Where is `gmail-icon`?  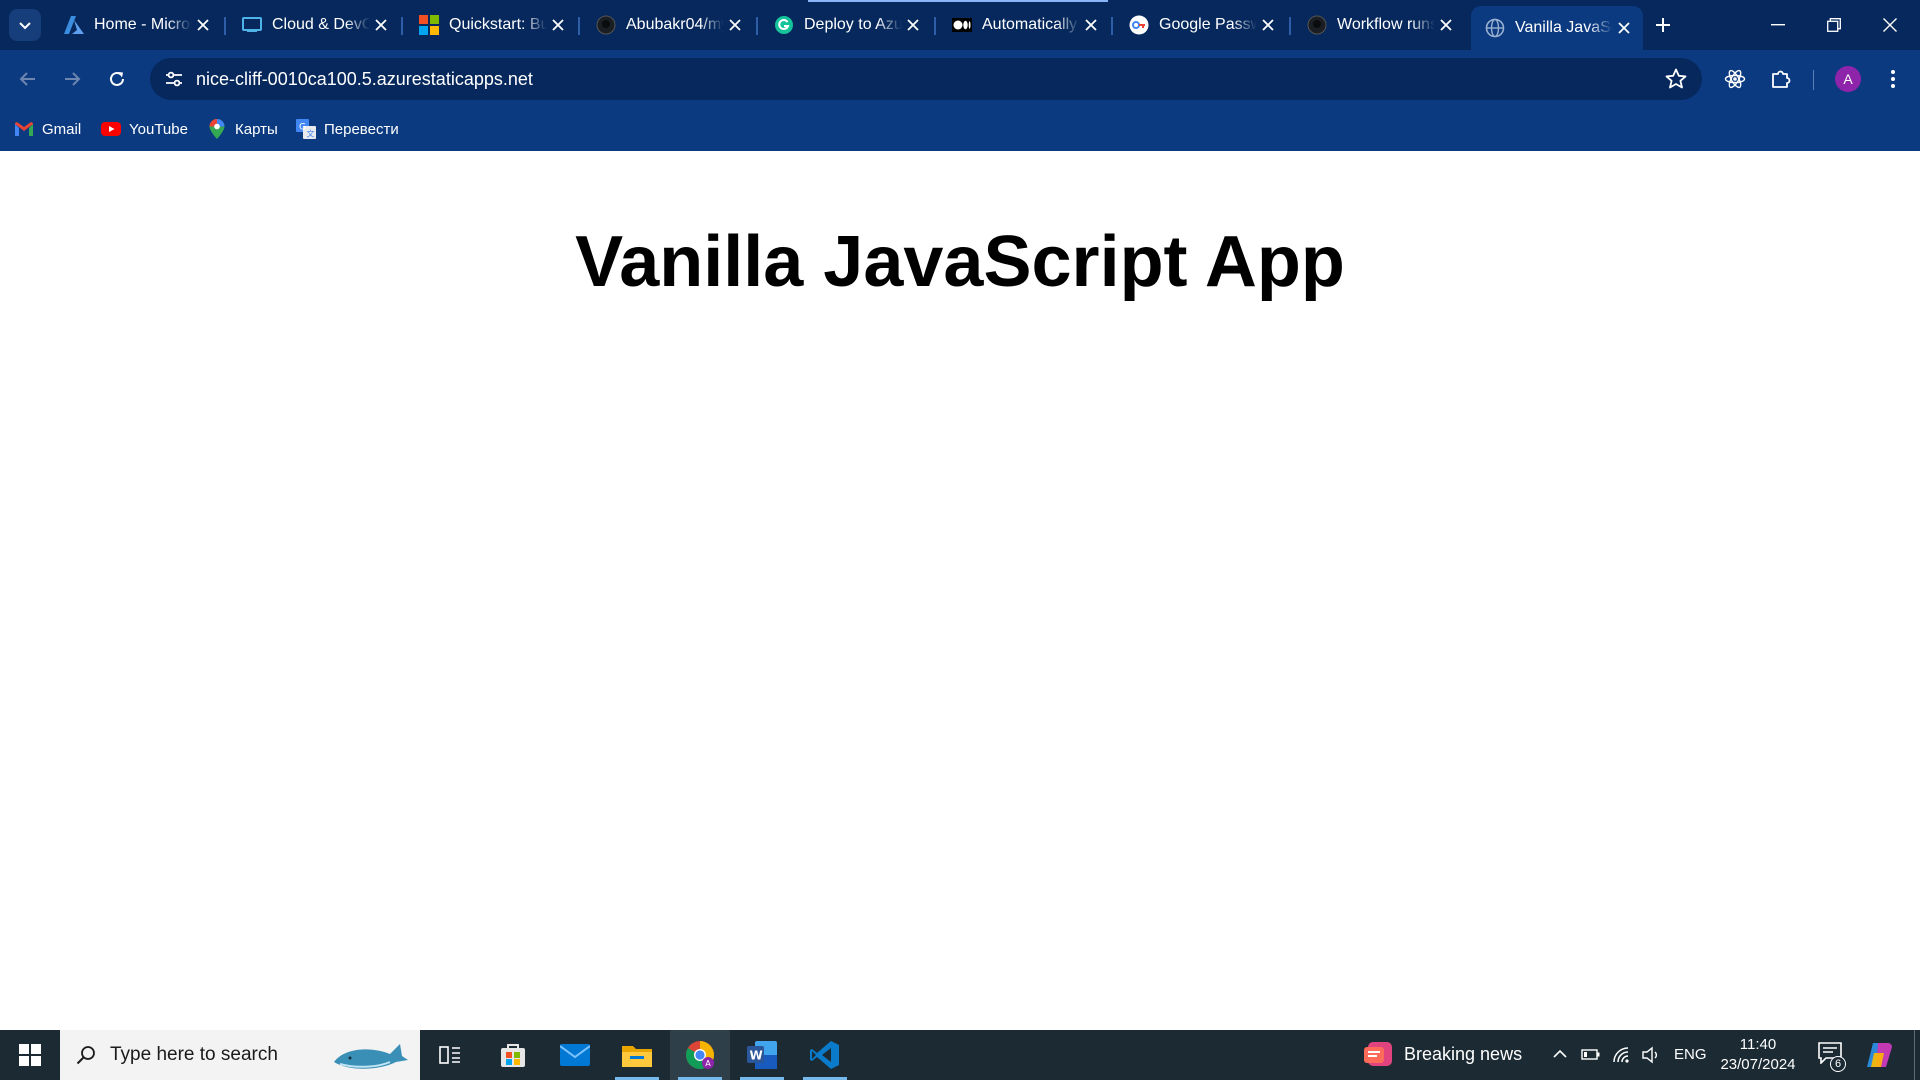
gmail-icon is located at coordinates (24, 129).